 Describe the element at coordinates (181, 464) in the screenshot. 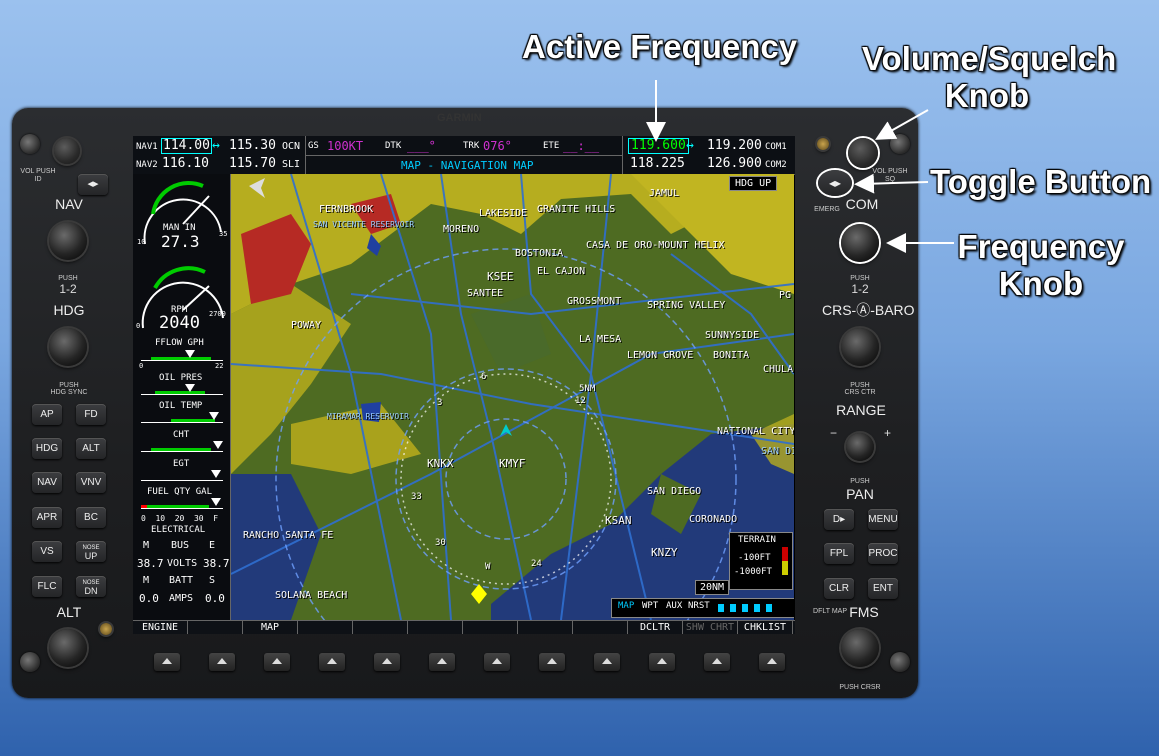

I see `egt-label: EGT` at that location.